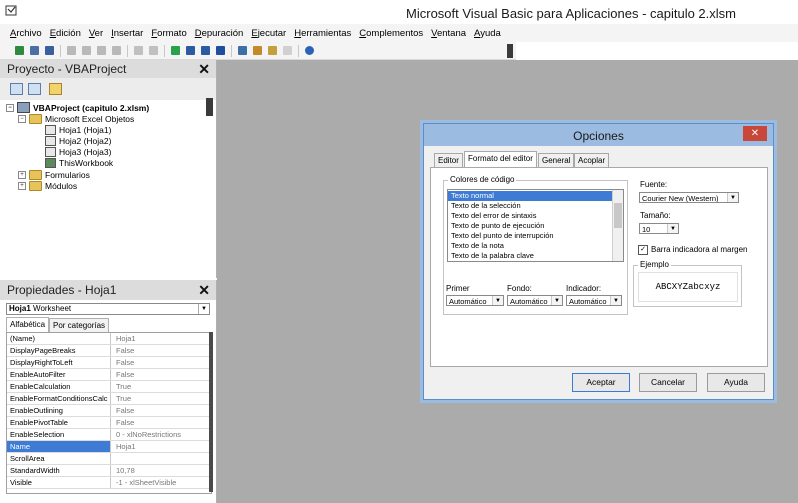 The width and height of the screenshot is (798, 503). Describe the element at coordinates (153, 50) in the screenshot. I see `redo-icon` at that location.